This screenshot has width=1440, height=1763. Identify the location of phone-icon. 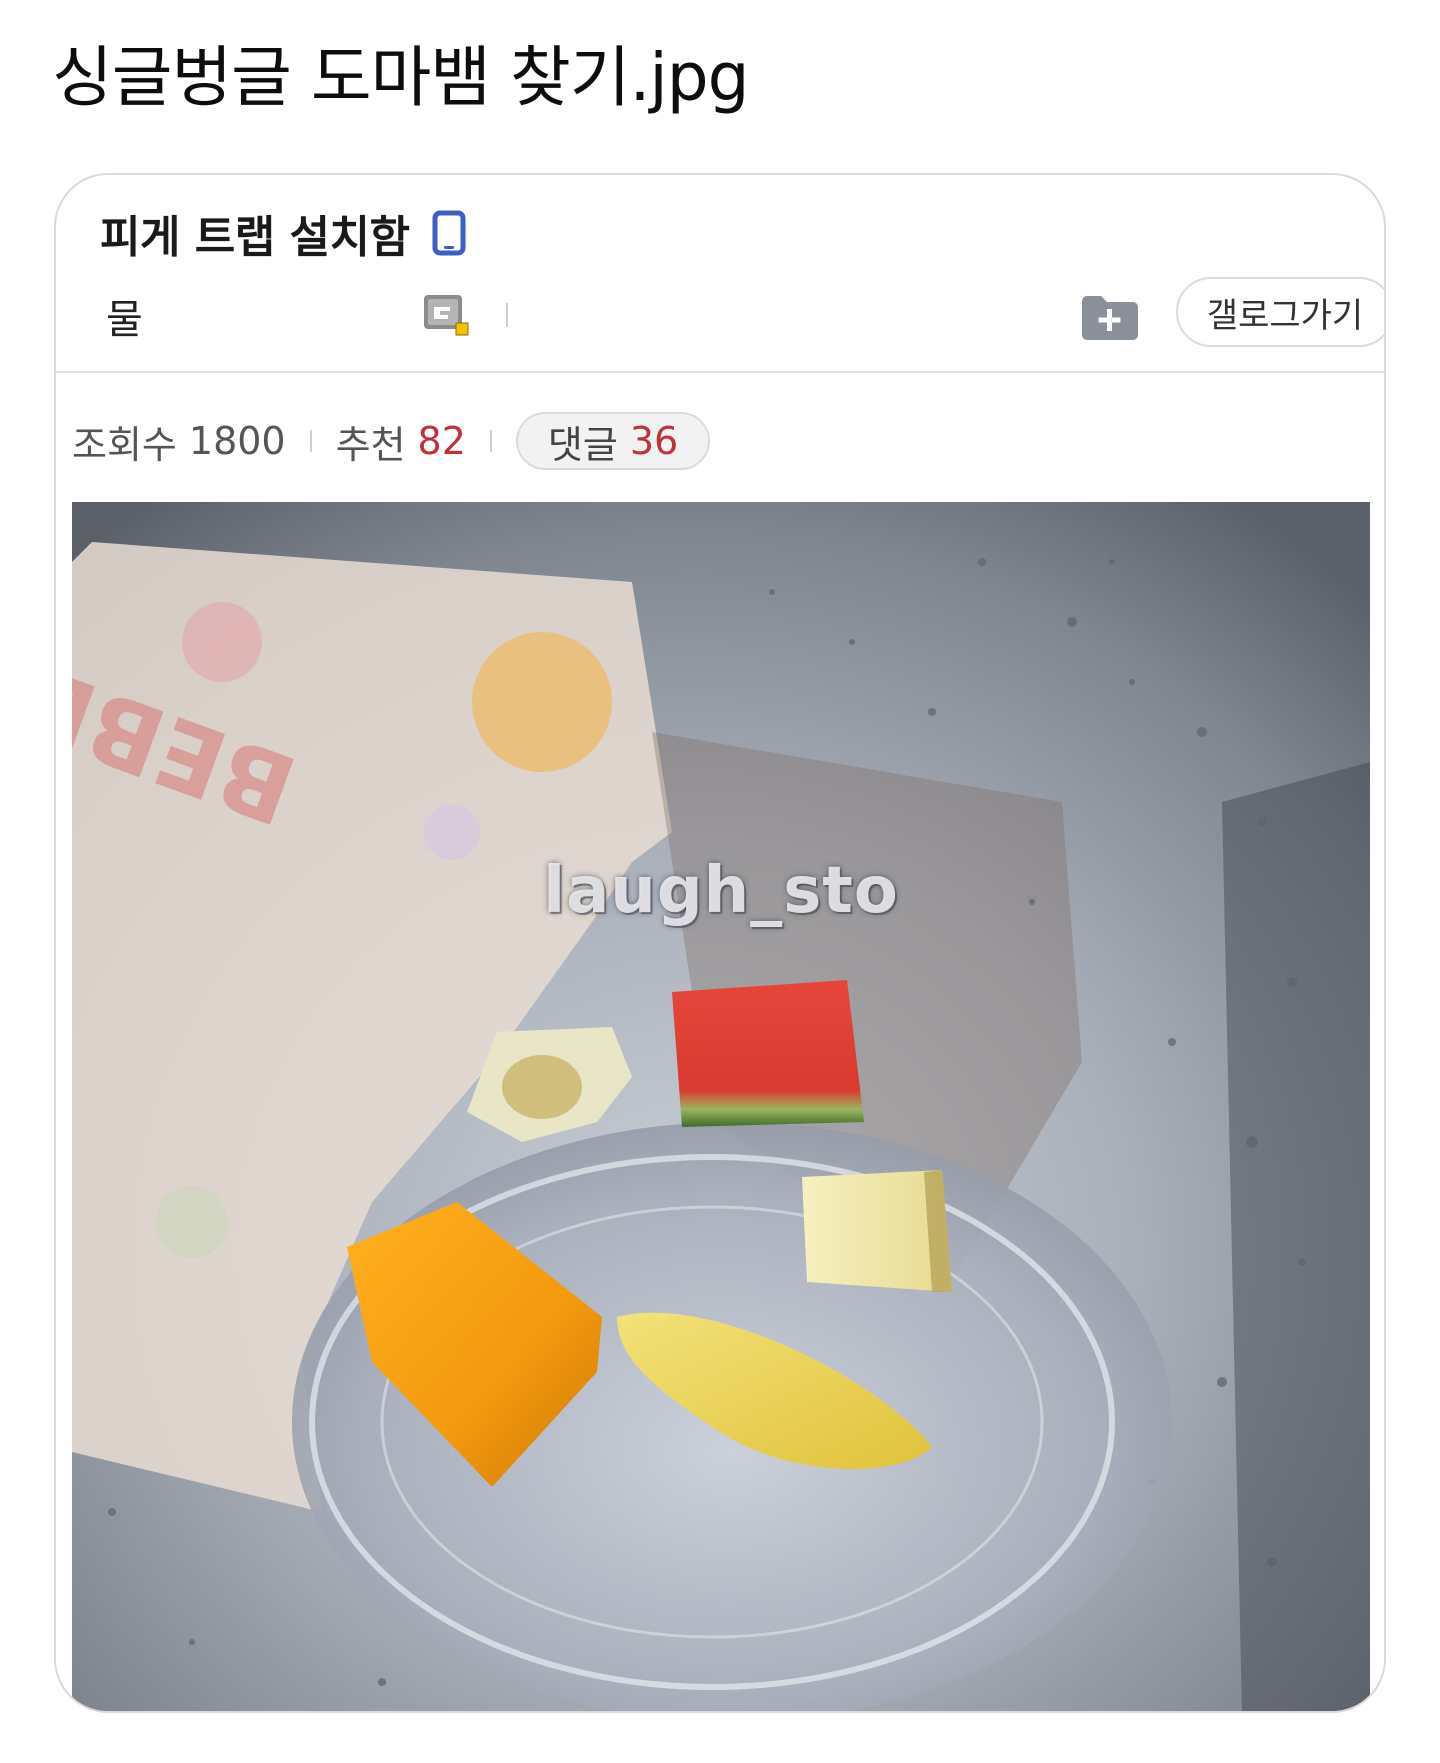
(449, 233).